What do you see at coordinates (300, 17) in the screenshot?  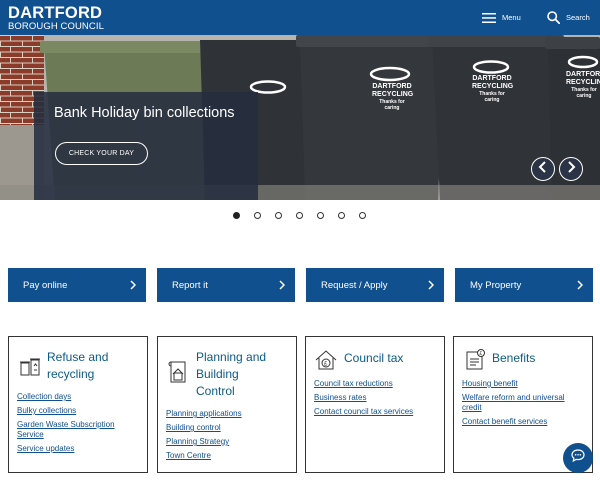 I see `site-header: DARTFORD BOROUGH COUNCIL Menu Search` at bounding box center [300, 17].